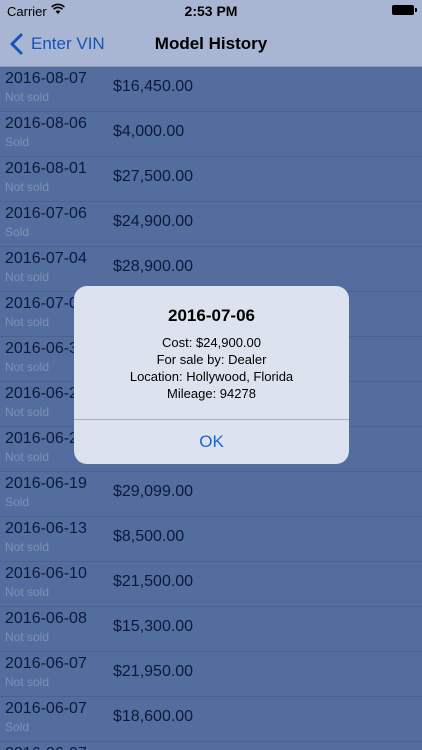  Describe the element at coordinates (153, 266) in the screenshot. I see `record-price: $28,900.00` at that location.